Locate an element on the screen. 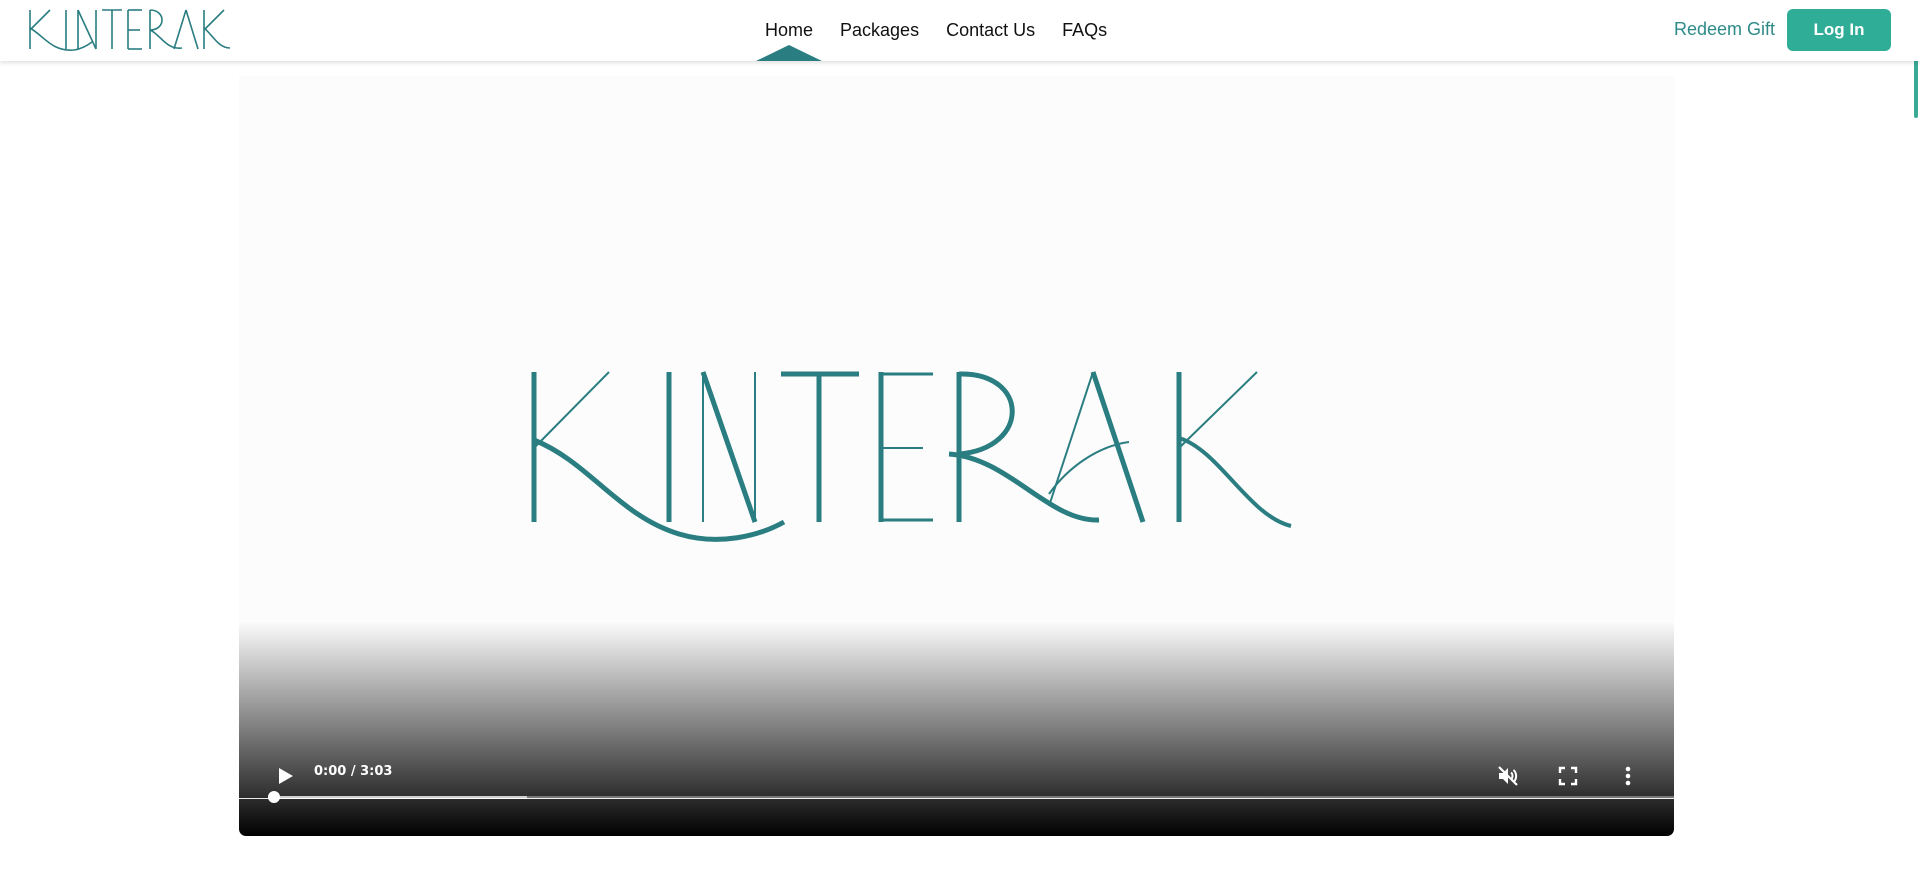 The image size is (1920, 881). play-button is located at coordinates (286, 776).